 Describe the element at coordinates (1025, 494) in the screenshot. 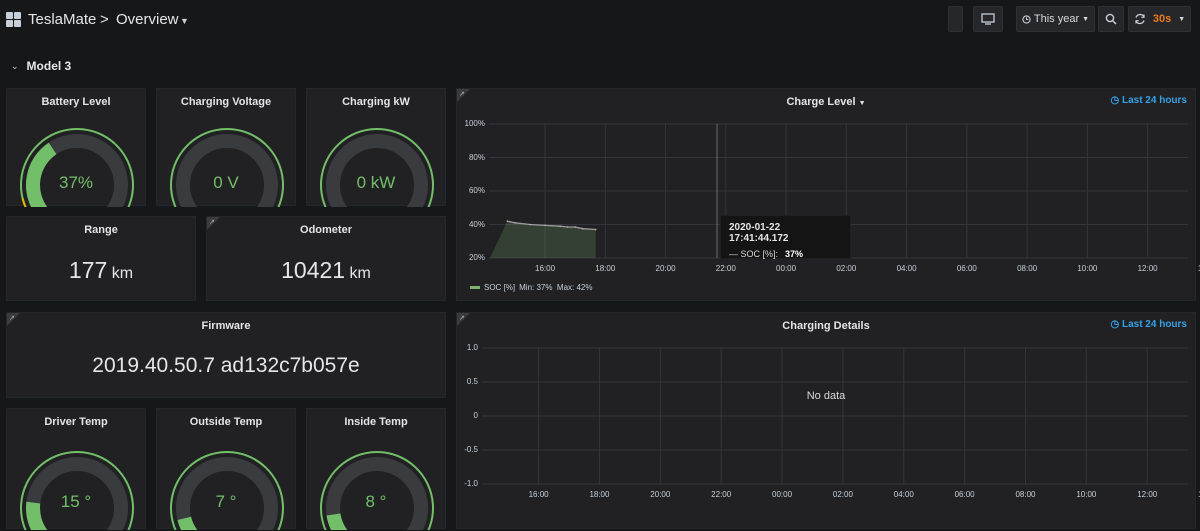

I see `x-tick-label: 08:00` at that location.